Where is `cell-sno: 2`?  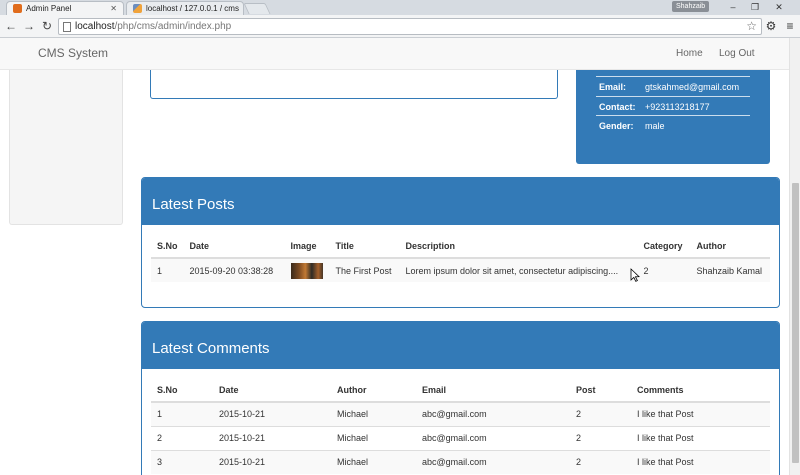
cell-sno: 2 is located at coordinates (182, 437).